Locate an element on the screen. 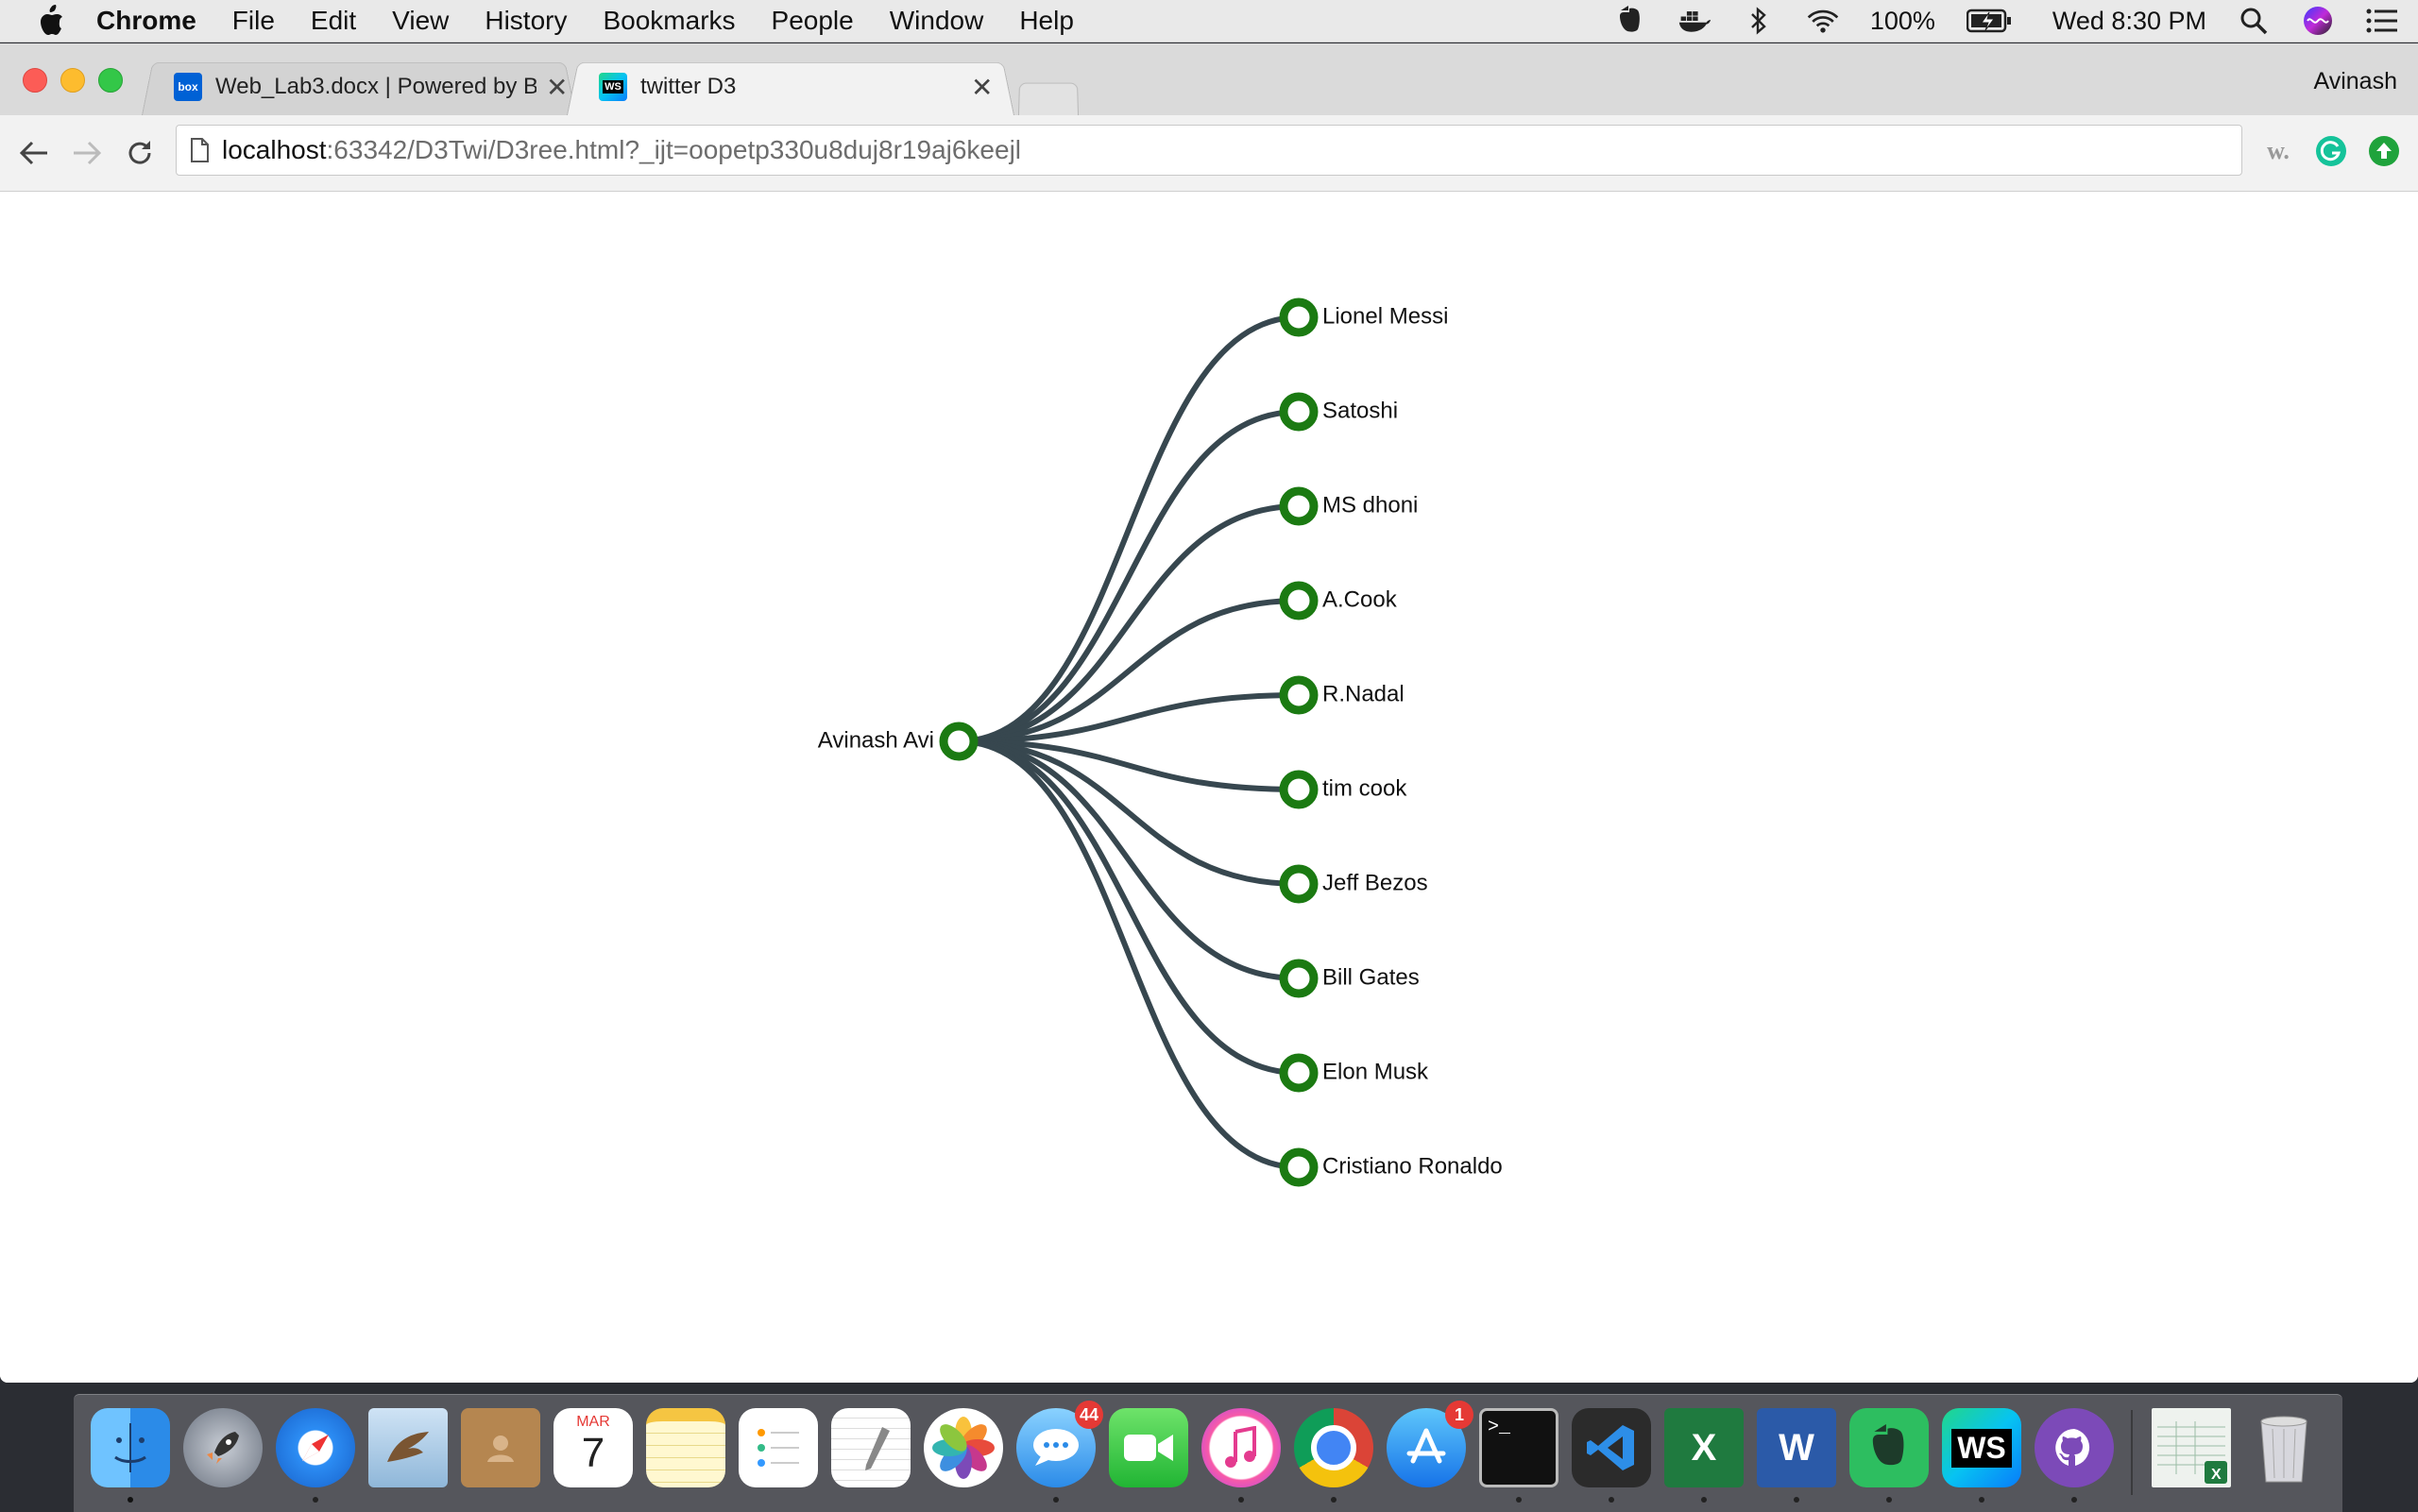  excel-document-icon: X is located at coordinates (2191, 1448).